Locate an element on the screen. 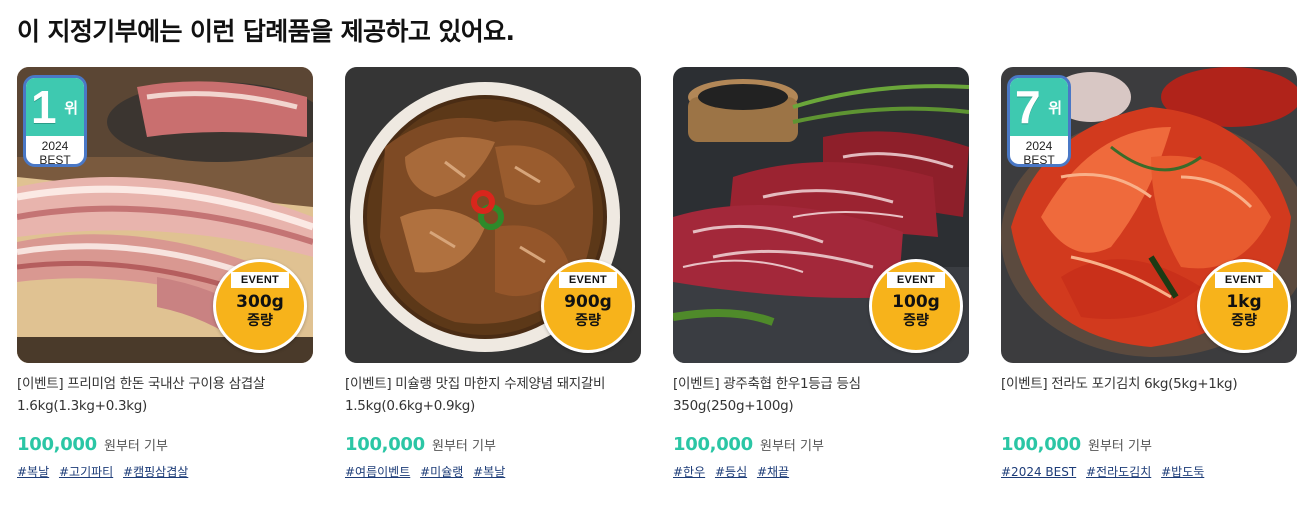 This screenshot has height=510, width=1312. product-name: [이벤트] 광주축협 한우1등급 등심 350g(250g+100g) is located at coordinates (821, 395).